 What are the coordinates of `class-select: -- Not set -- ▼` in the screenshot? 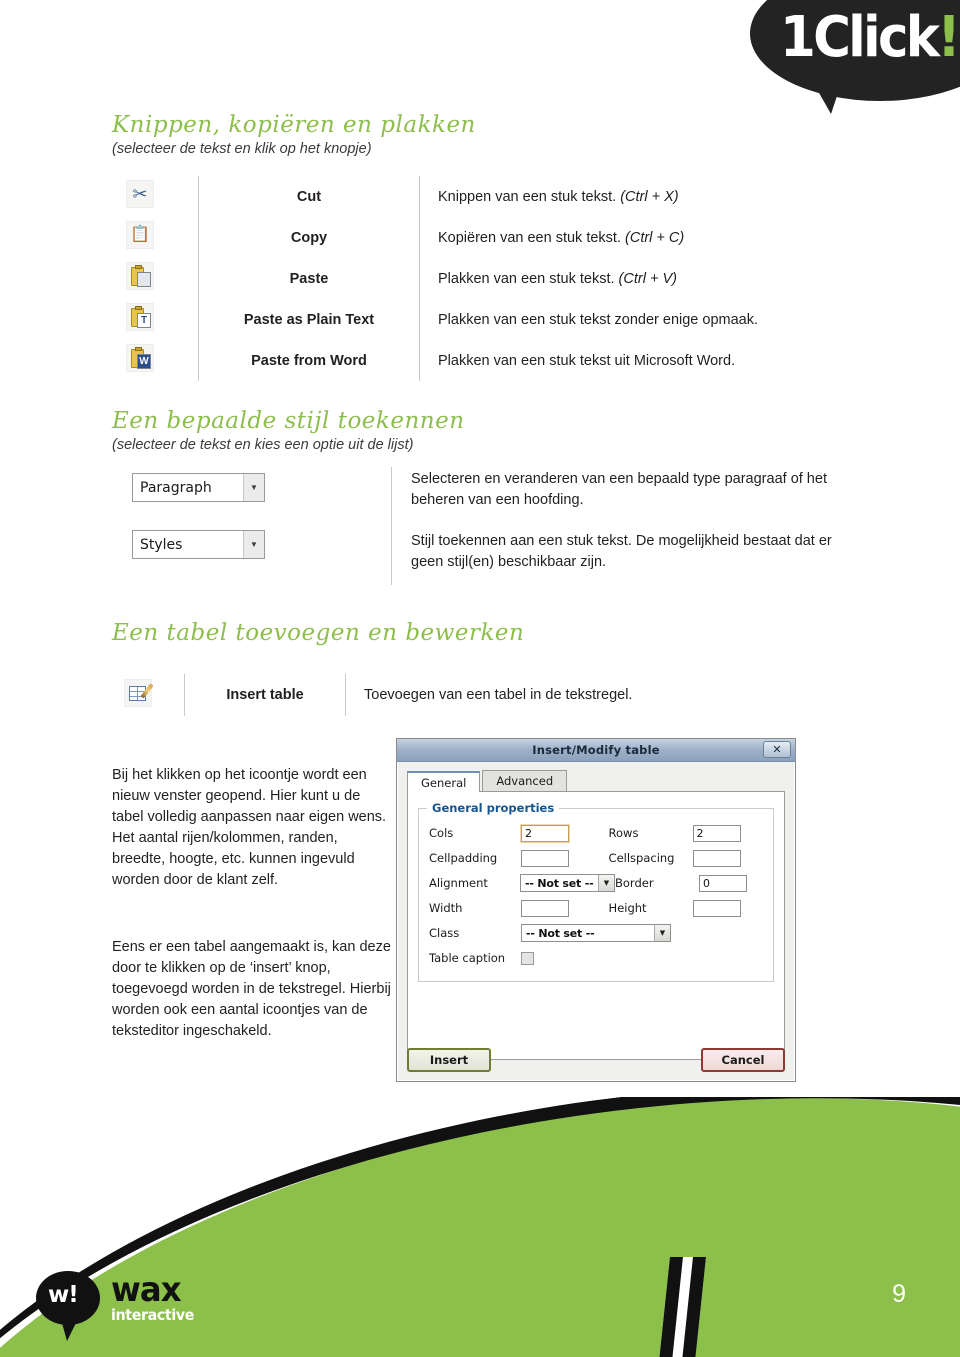 It's located at (596, 933).